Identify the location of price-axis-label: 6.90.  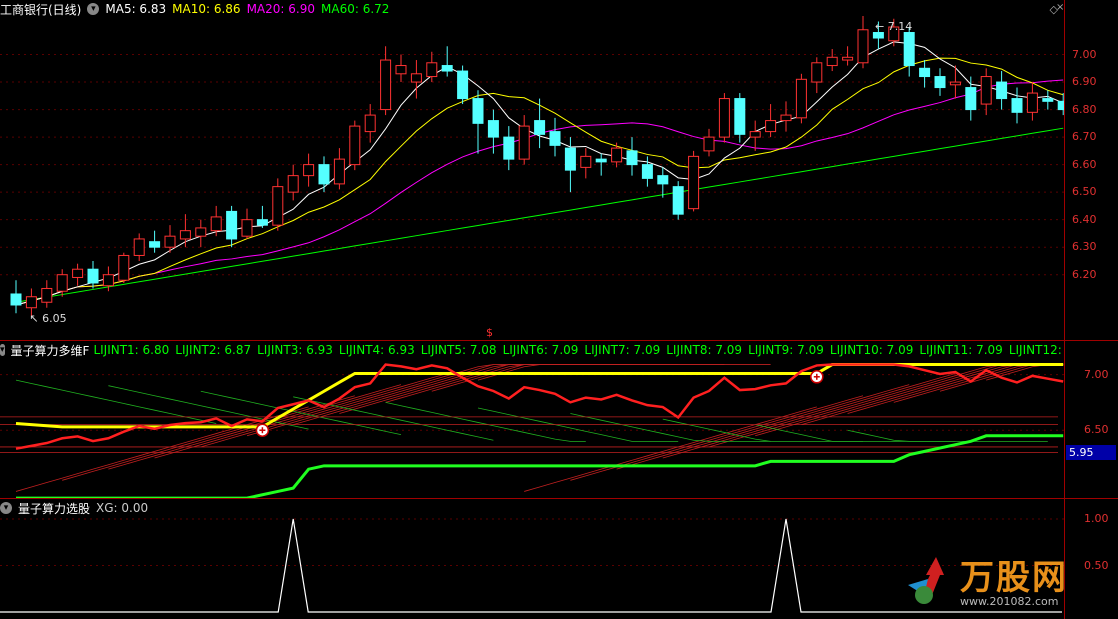
(1084, 82).